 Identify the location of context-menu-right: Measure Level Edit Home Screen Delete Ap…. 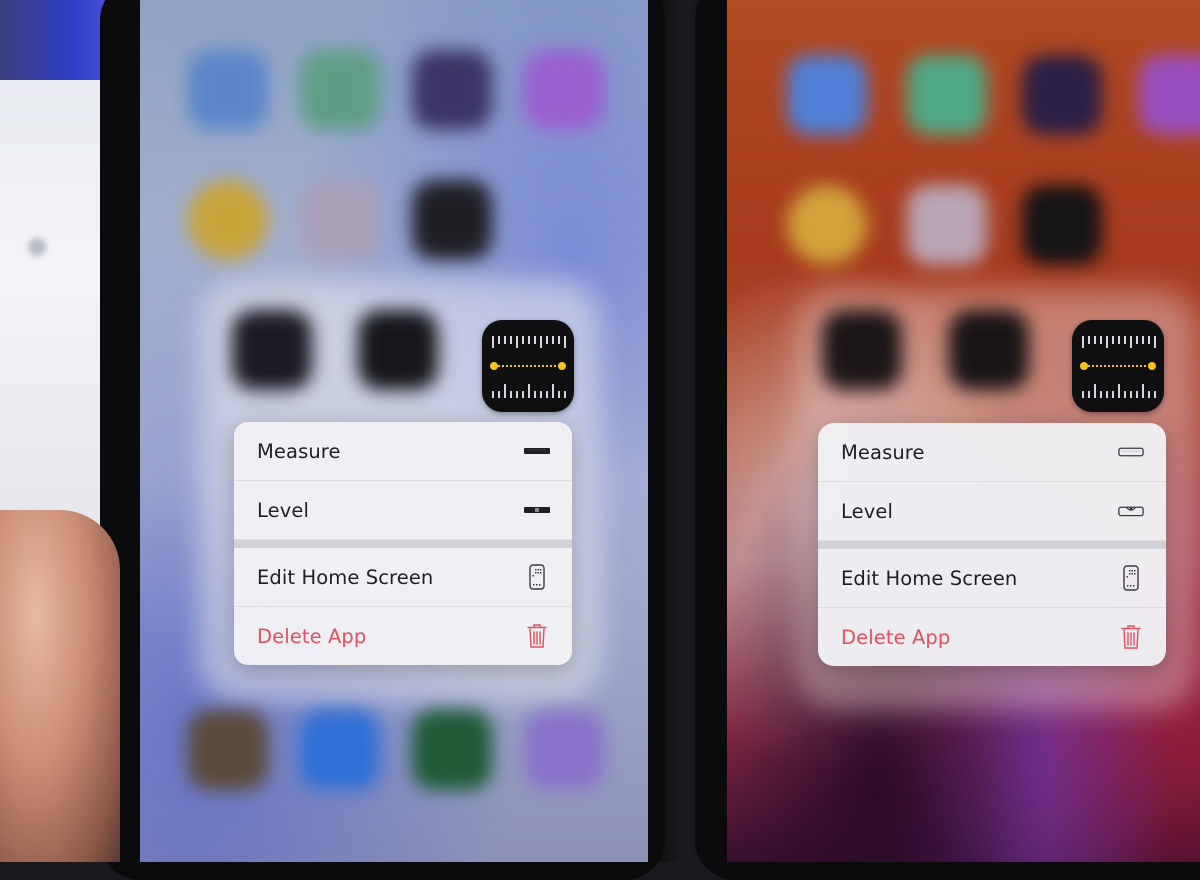
(992, 544).